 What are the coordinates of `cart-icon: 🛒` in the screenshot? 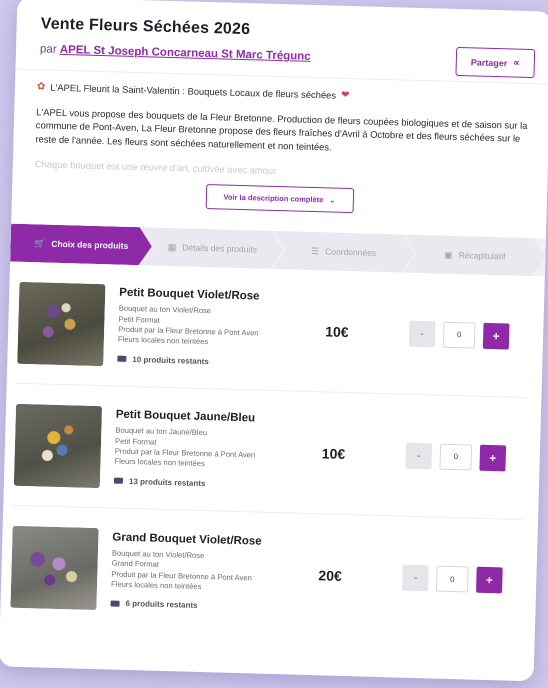 It's located at (39, 243).